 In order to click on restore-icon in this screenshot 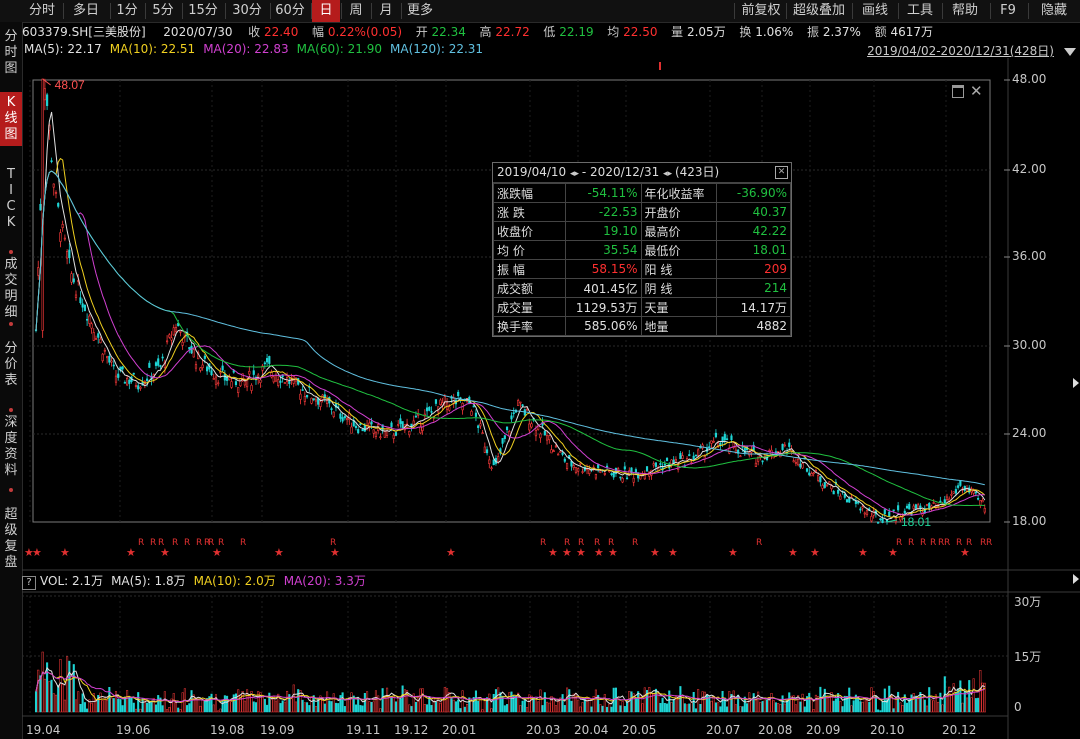, I will do `click(958, 91)`.